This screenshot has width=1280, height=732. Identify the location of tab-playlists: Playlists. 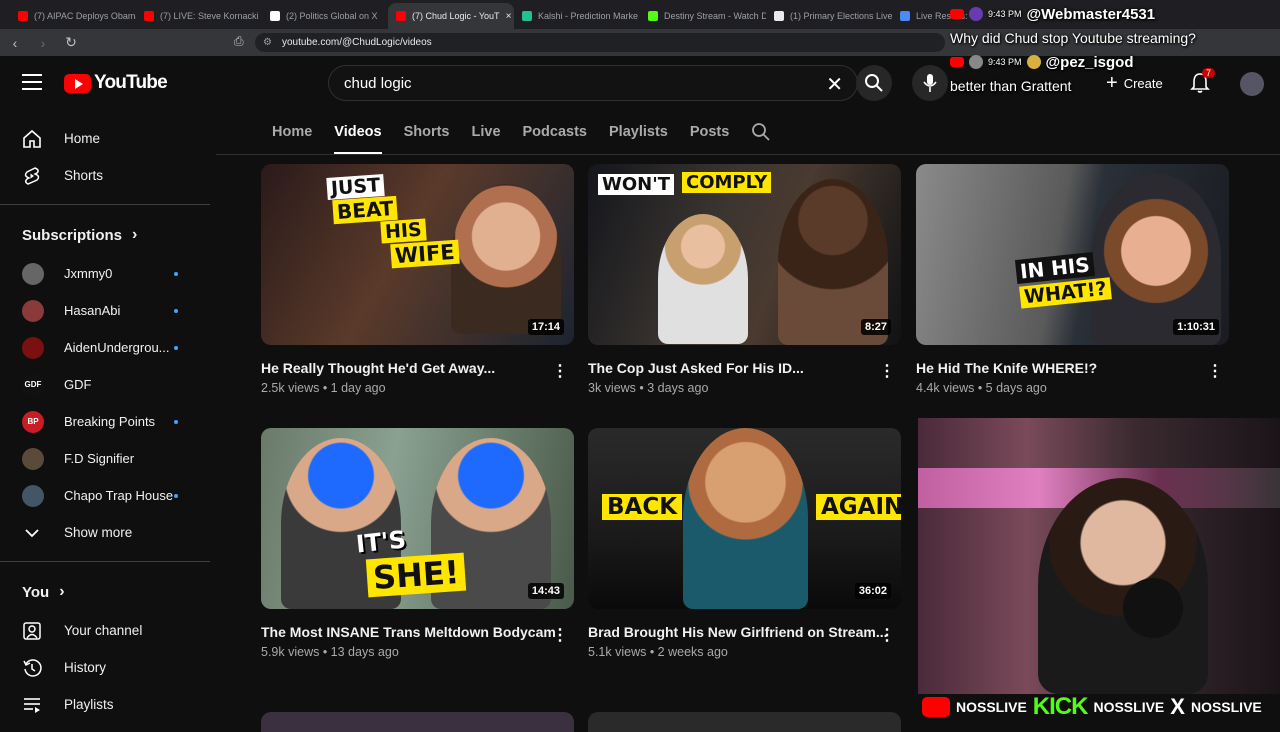
(638, 132).